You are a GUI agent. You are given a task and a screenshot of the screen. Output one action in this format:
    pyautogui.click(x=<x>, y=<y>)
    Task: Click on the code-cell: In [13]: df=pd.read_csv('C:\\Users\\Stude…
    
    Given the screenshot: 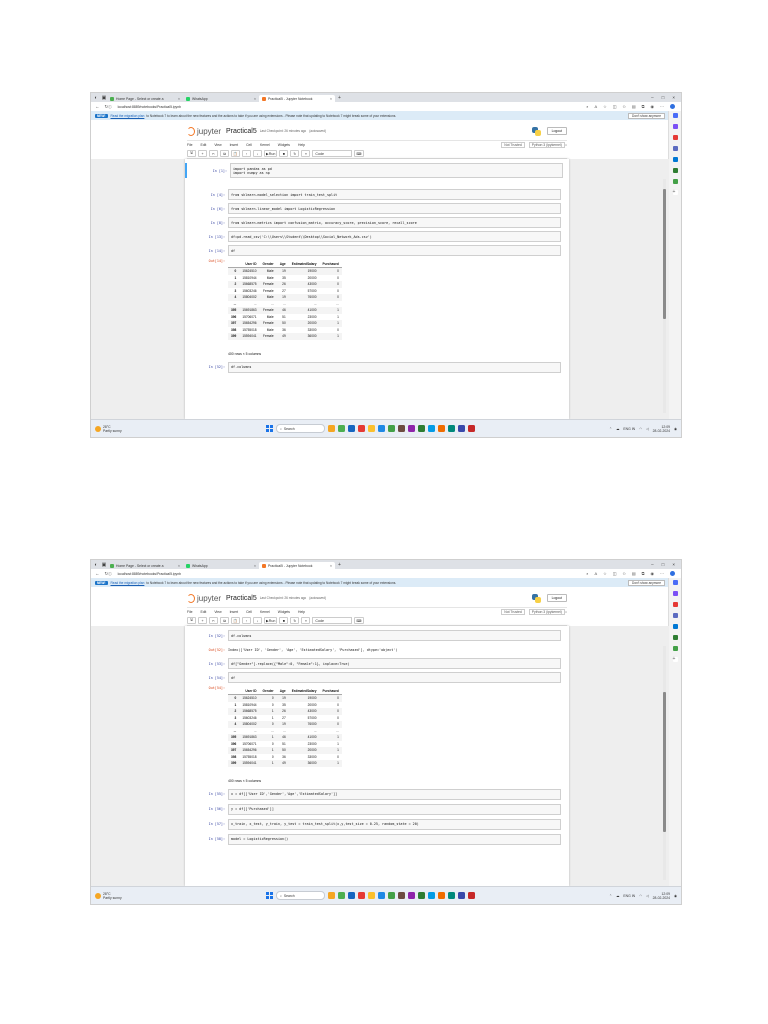 What is the action you would take?
    pyautogui.click(x=377, y=236)
    